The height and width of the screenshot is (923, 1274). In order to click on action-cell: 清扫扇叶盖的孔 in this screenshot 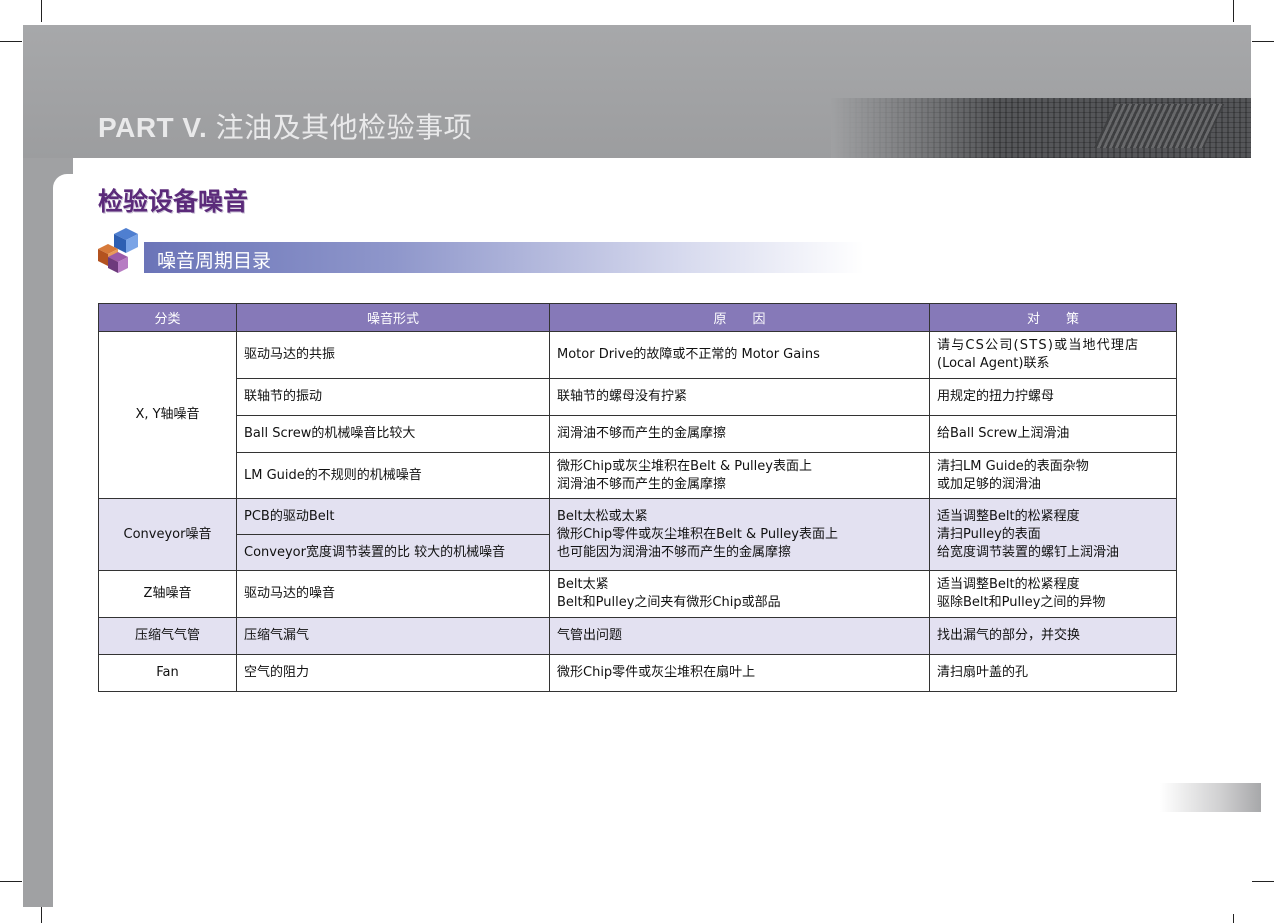, I will do `click(1053, 673)`.